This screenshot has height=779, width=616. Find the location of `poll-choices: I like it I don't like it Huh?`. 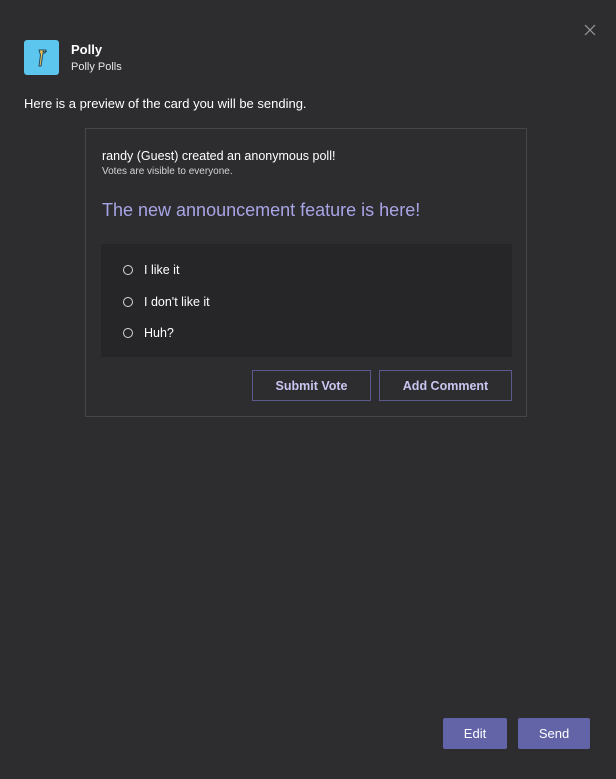

poll-choices: I like it I don't like it Huh? is located at coordinates (306, 300).